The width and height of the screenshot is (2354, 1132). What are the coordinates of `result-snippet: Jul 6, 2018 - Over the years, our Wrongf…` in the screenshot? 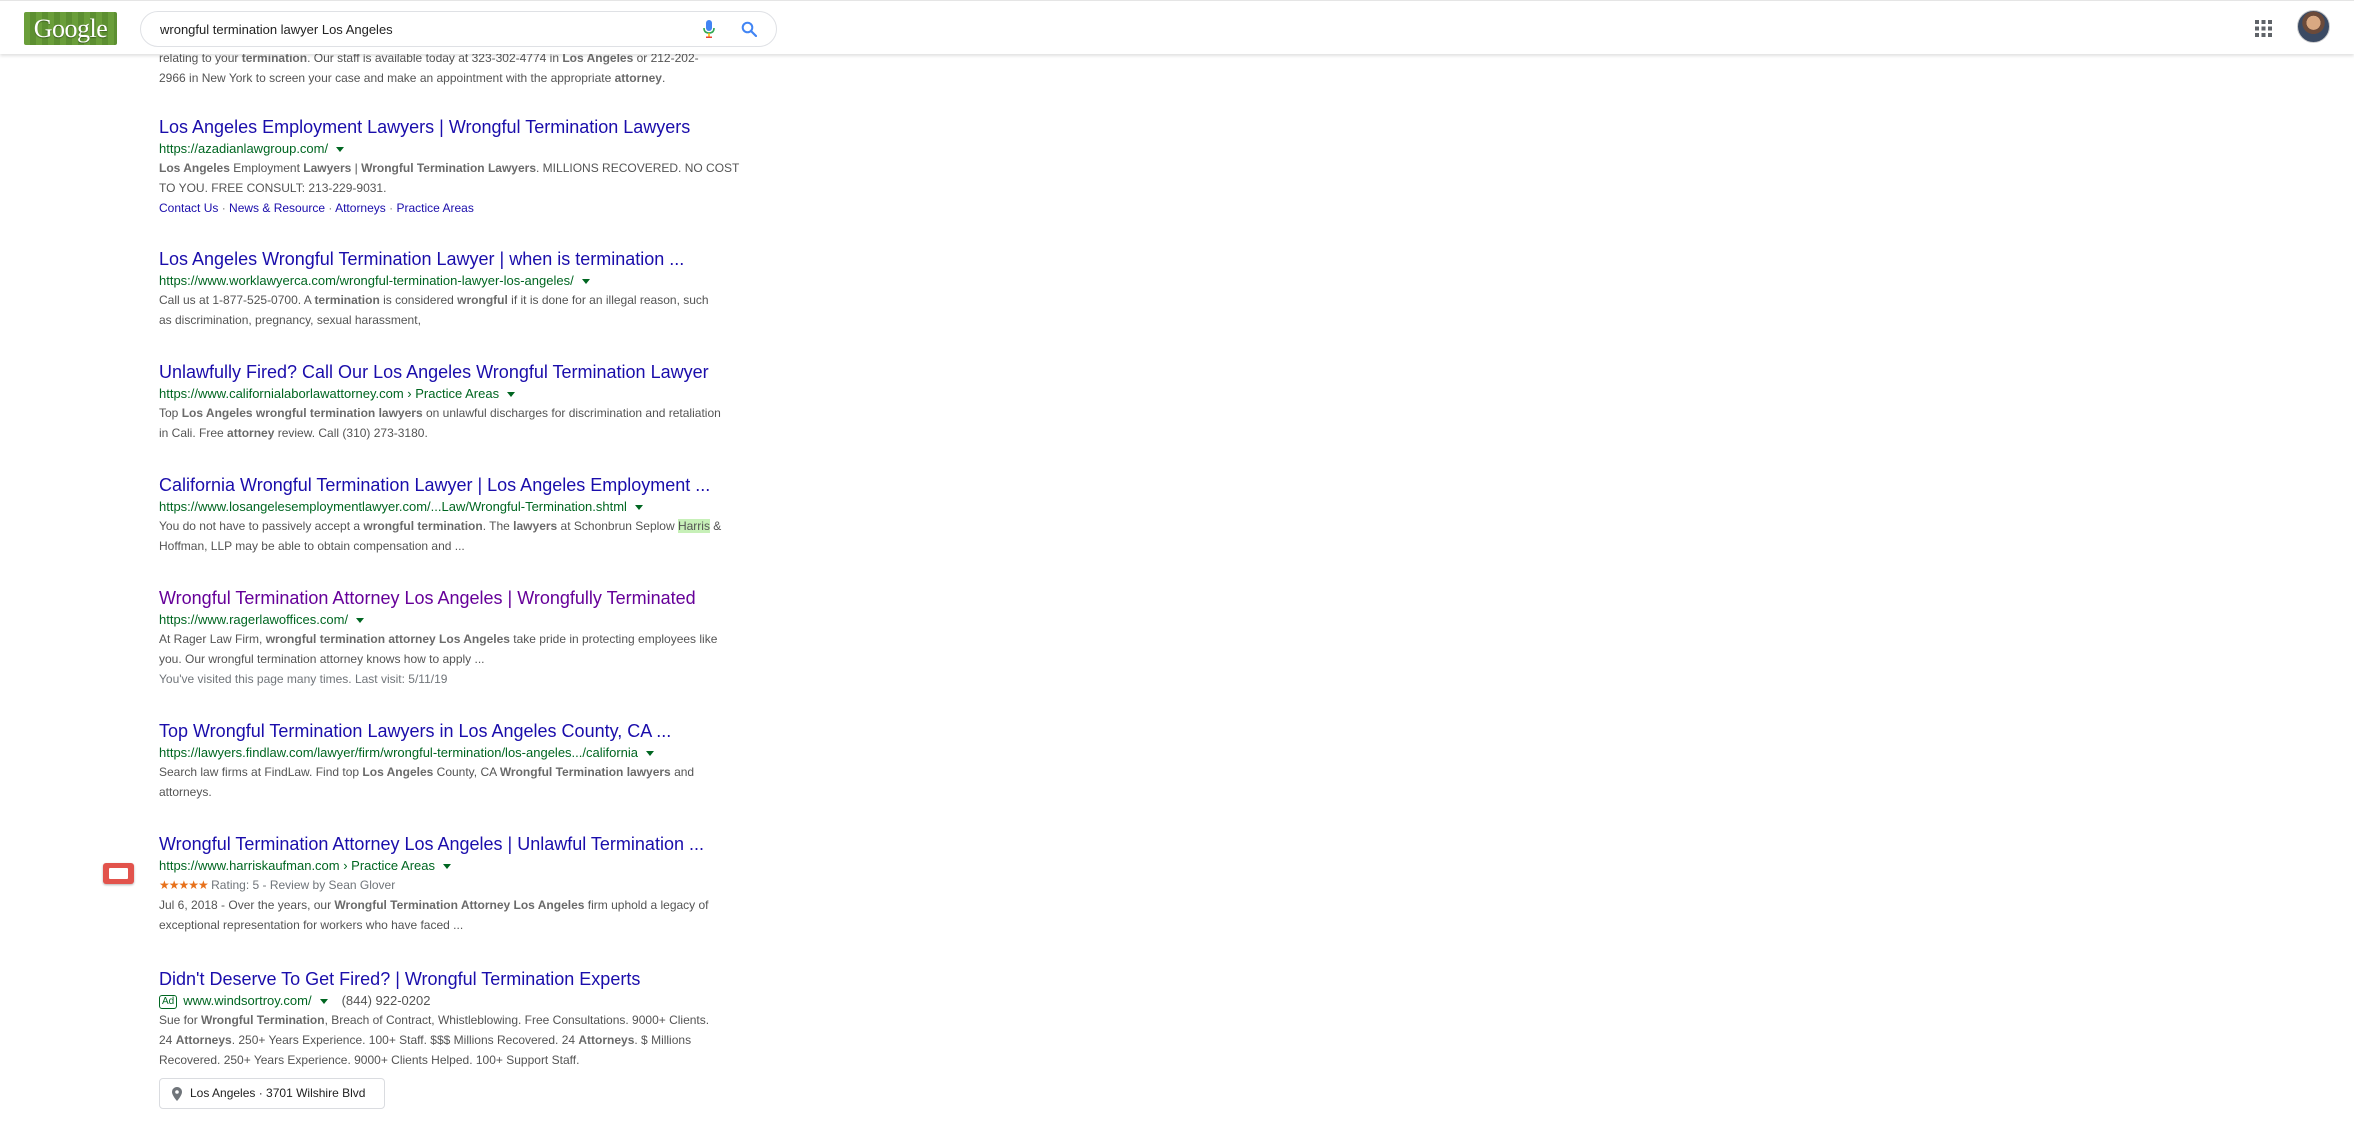 It's located at (434, 915).